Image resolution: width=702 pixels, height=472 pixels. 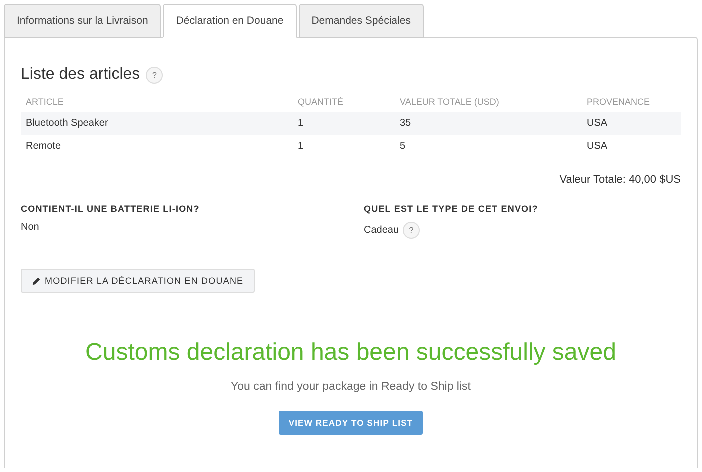 I want to click on table-cell: 35, so click(x=488, y=123).